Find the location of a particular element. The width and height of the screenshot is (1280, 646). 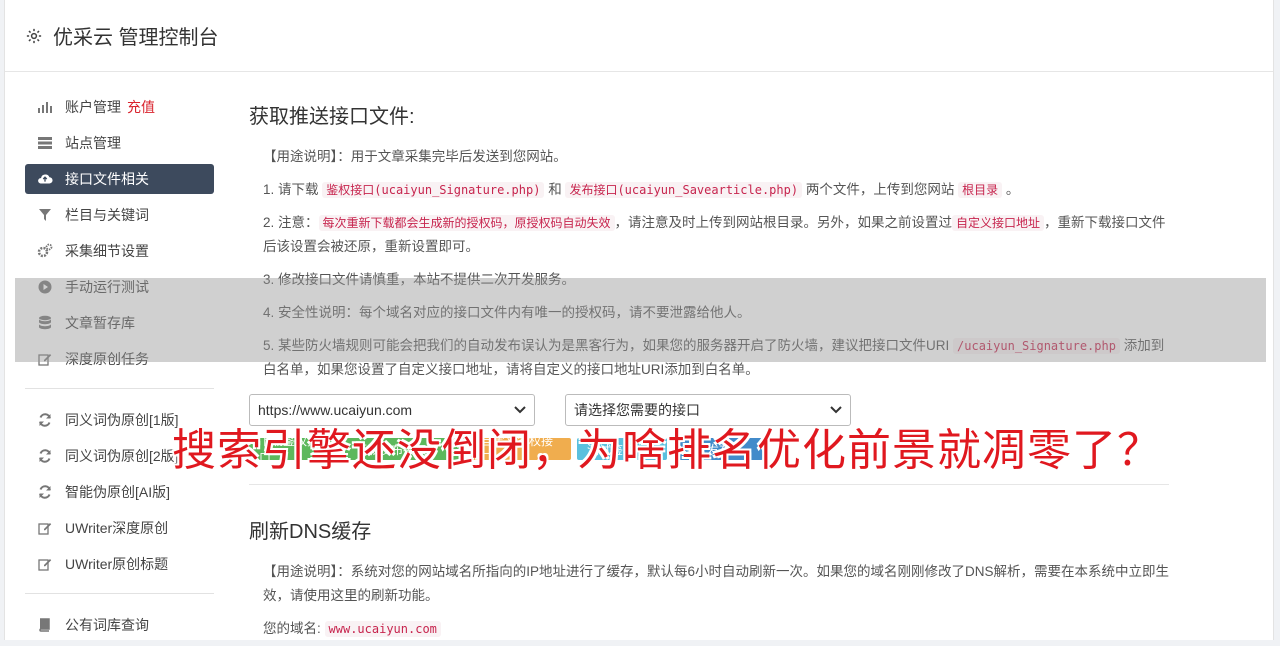

overlay-band is located at coordinates (640, 320).